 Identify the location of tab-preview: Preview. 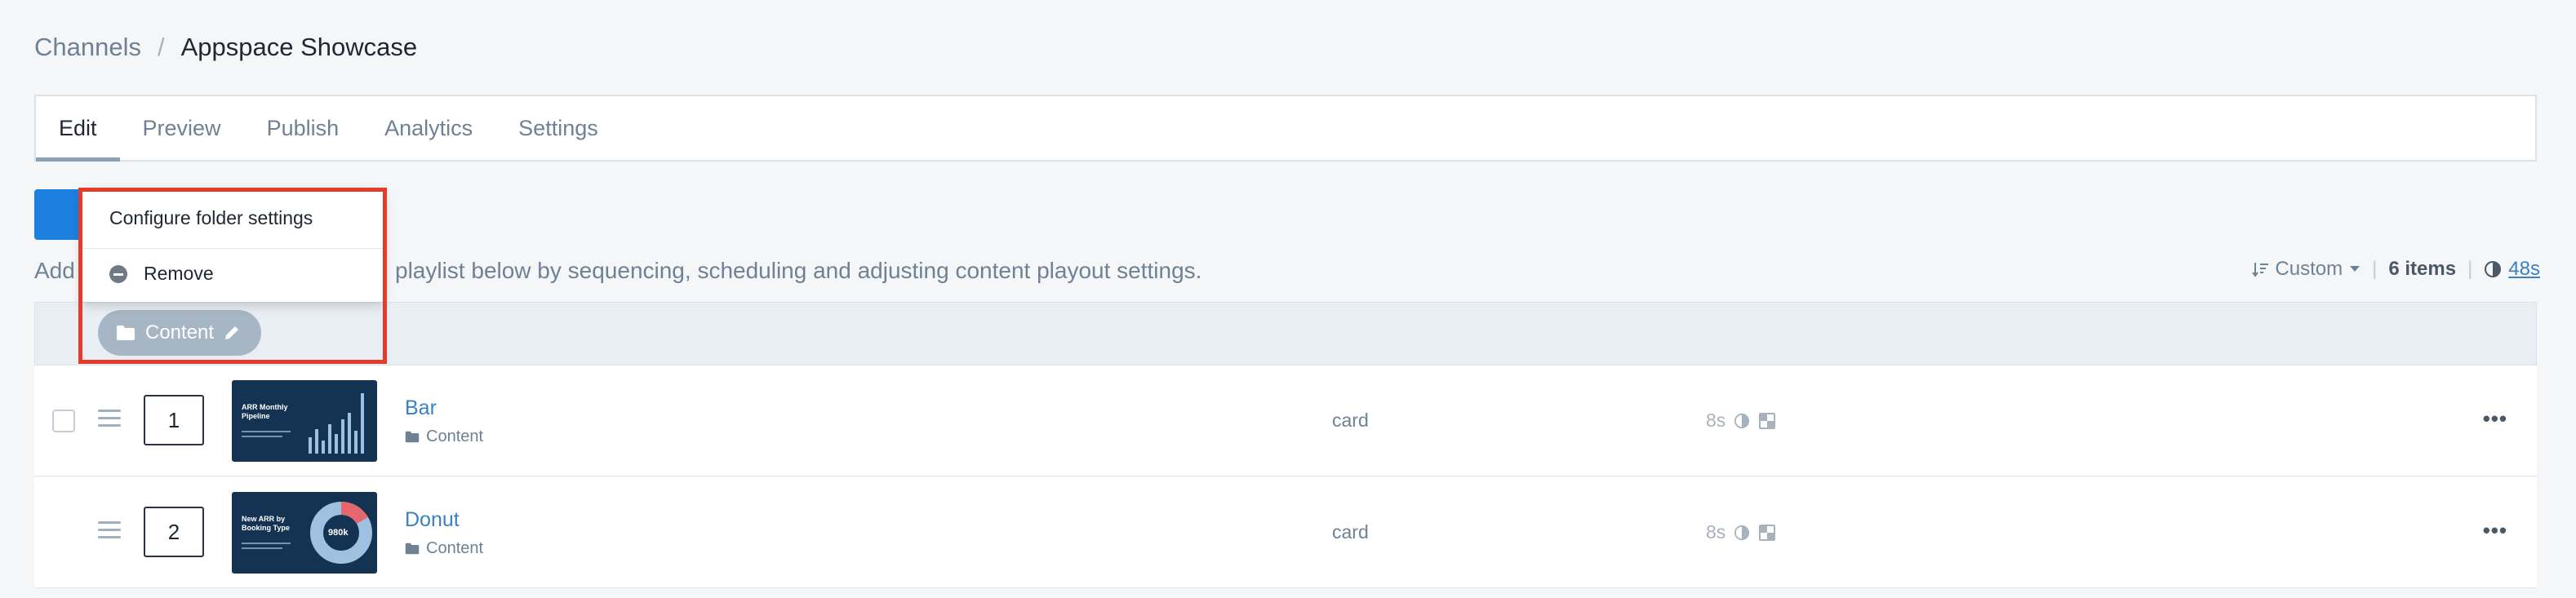
(182, 128).